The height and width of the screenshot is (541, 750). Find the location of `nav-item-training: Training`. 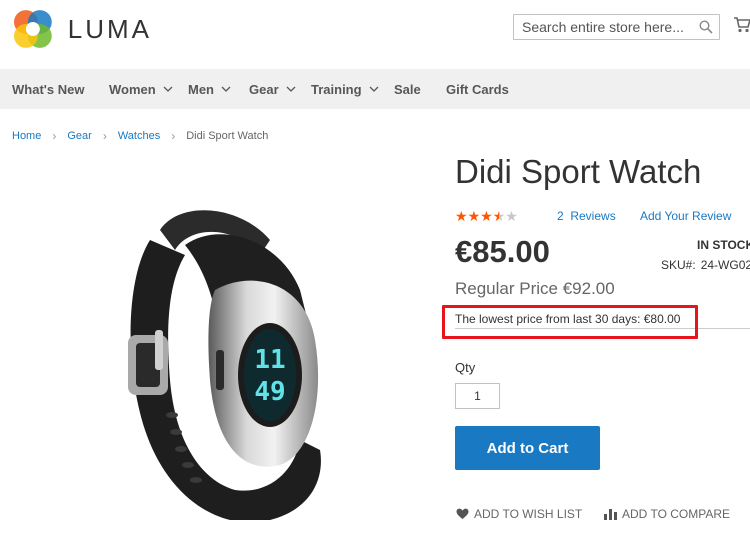

nav-item-training: Training is located at coordinates (345, 89).